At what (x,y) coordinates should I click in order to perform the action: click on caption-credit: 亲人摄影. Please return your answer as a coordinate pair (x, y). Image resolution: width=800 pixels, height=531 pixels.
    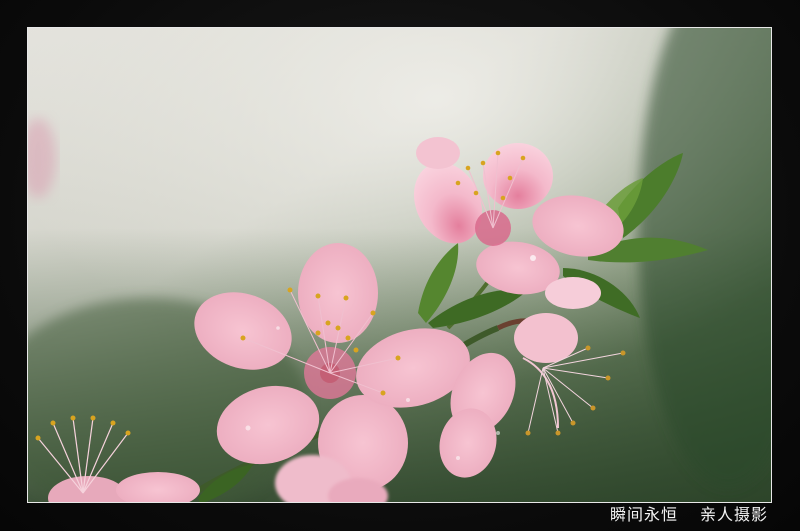
    Looking at the image, I should click on (733, 514).